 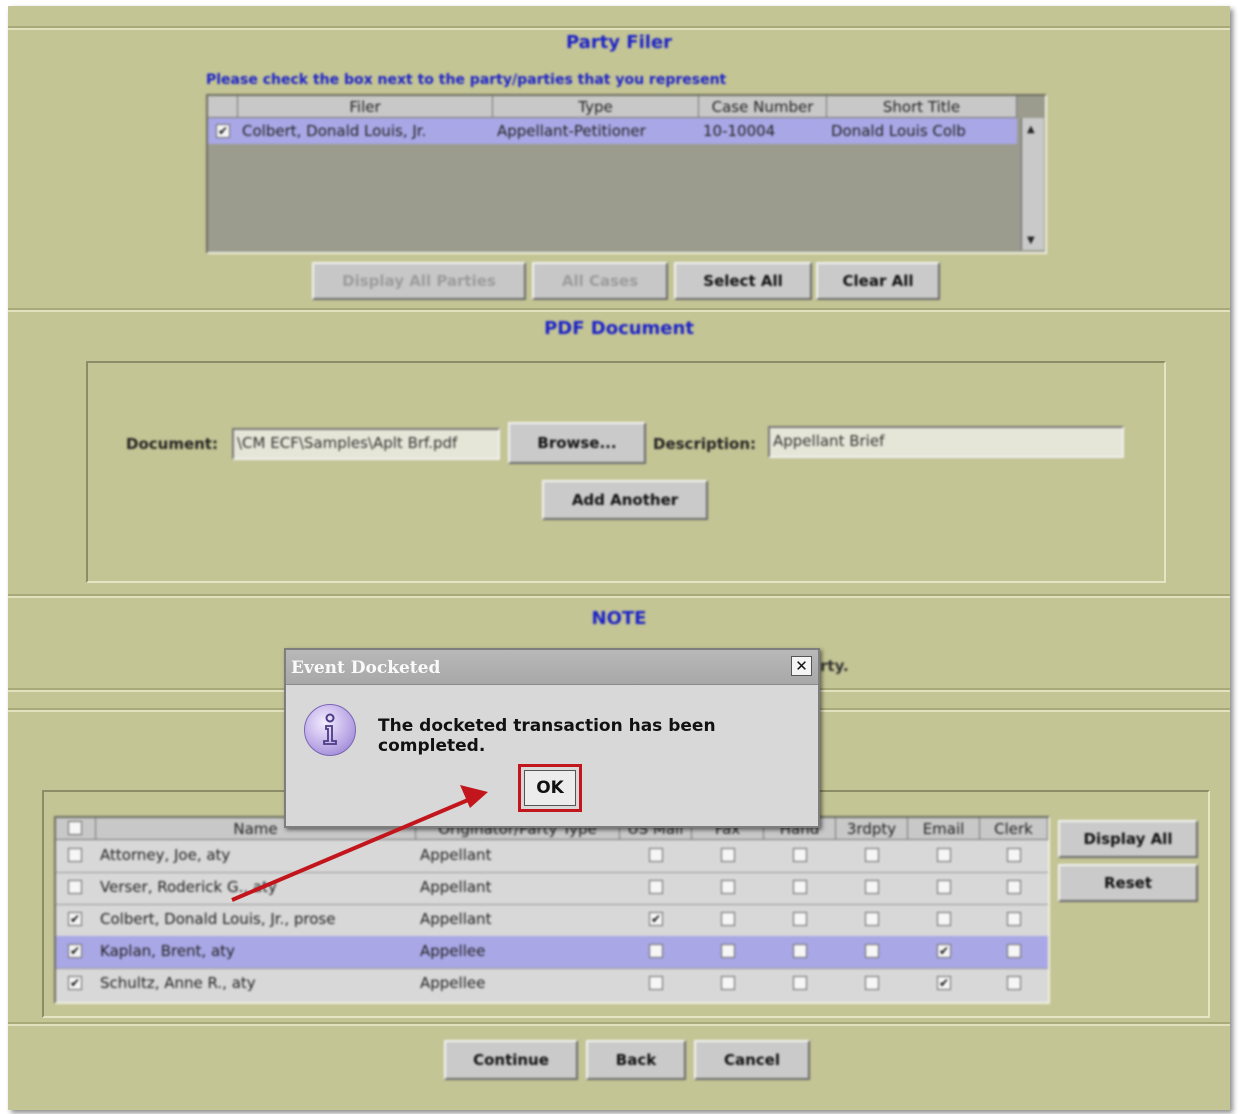 What do you see at coordinates (474, 796) in the screenshot?
I see `annotation-arrow-head` at bounding box center [474, 796].